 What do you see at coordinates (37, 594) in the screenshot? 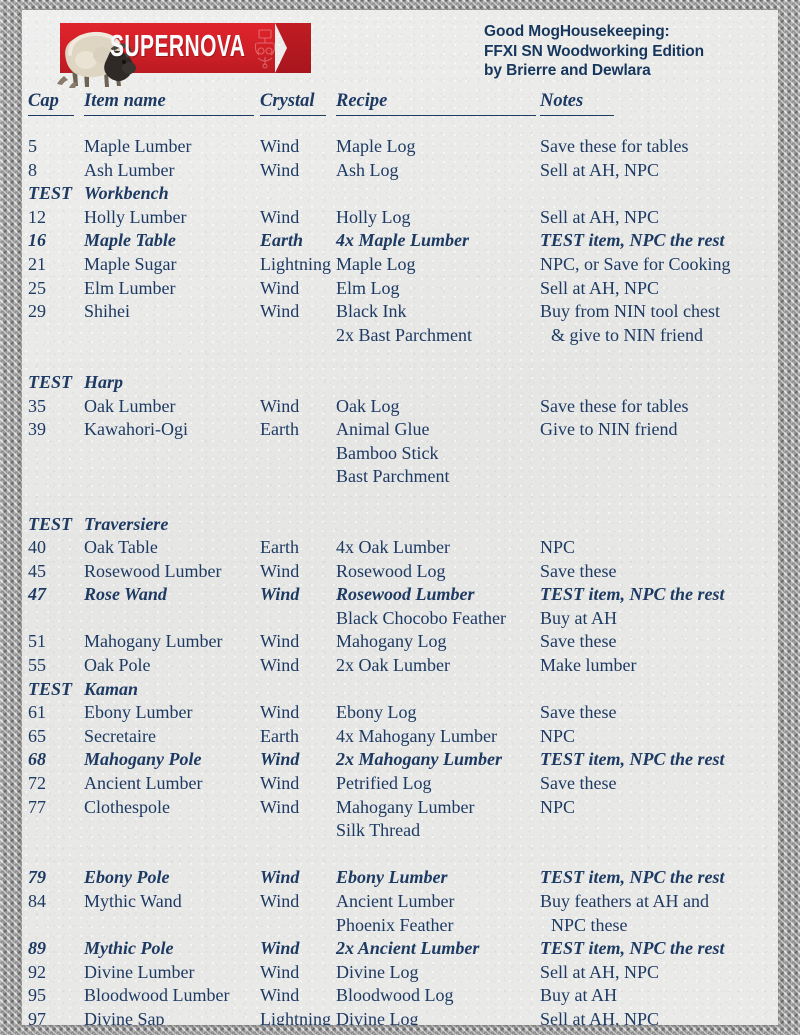
I see `cell-cap: 47` at bounding box center [37, 594].